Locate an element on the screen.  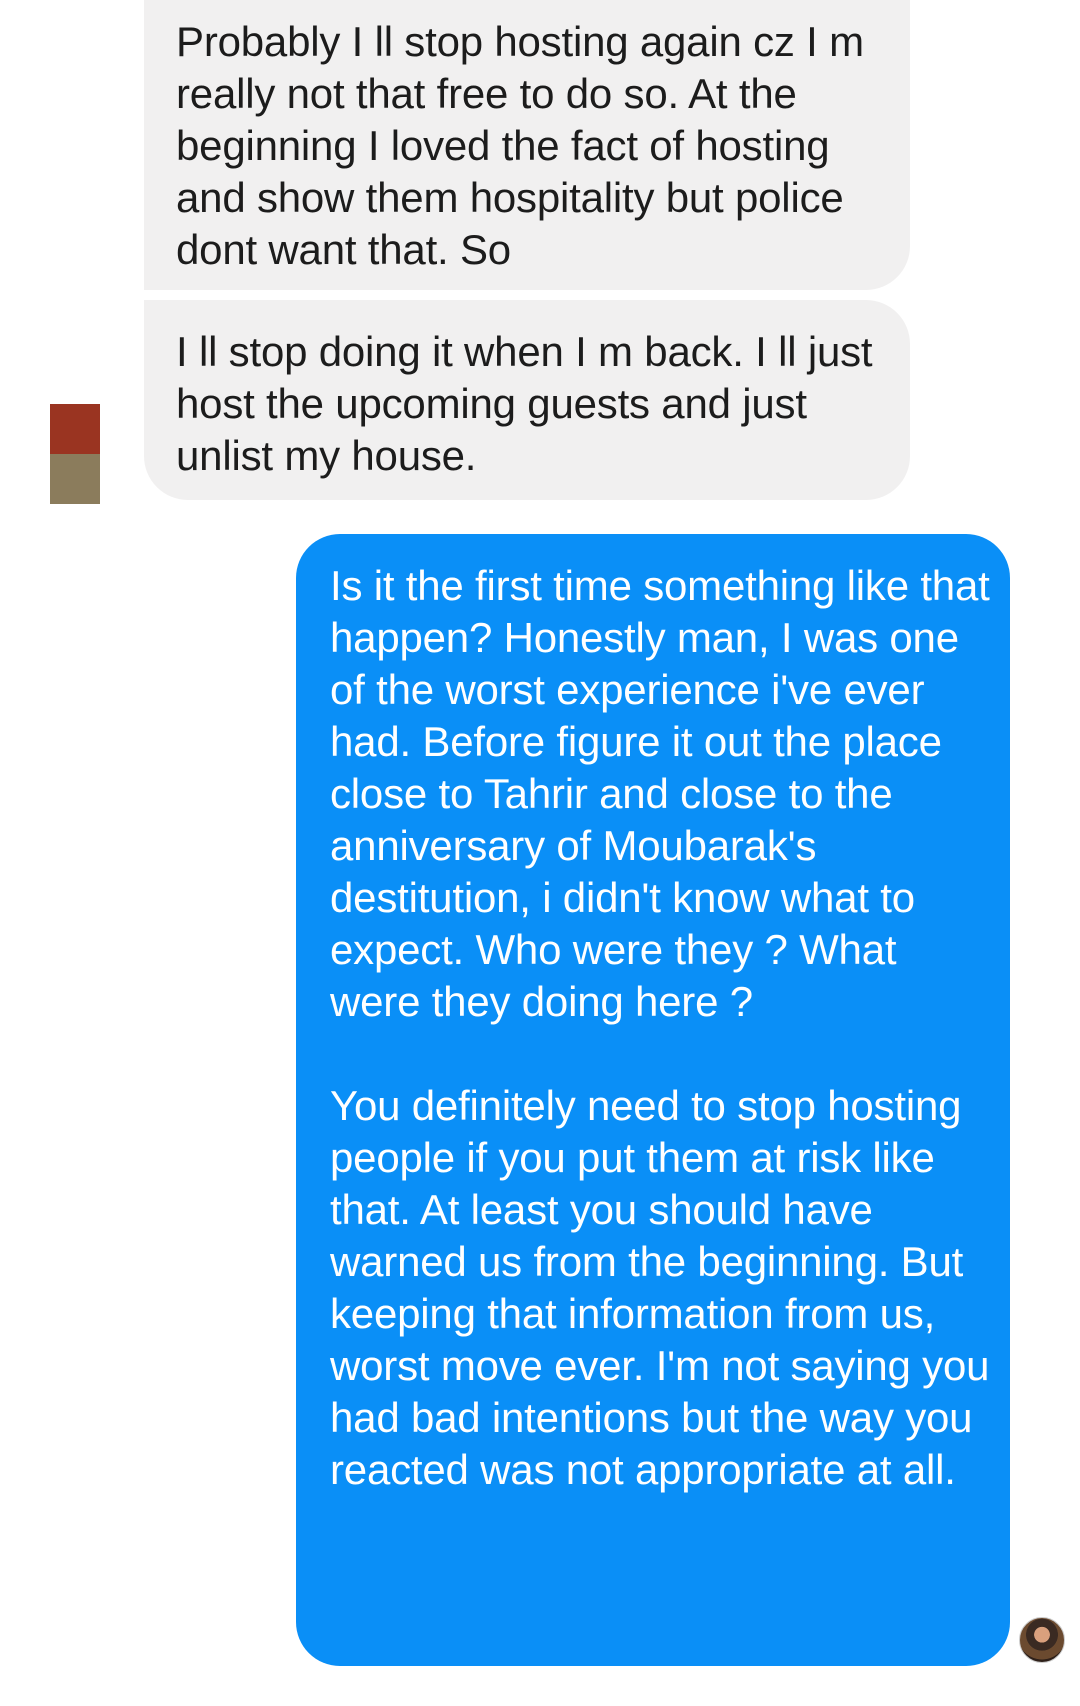
seen-receipt-avatar is located at coordinates (1042, 1640).